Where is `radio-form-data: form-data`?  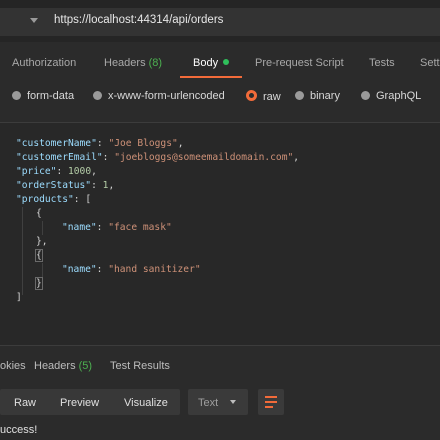
radio-form-data: form-data is located at coordinates (43, 96).